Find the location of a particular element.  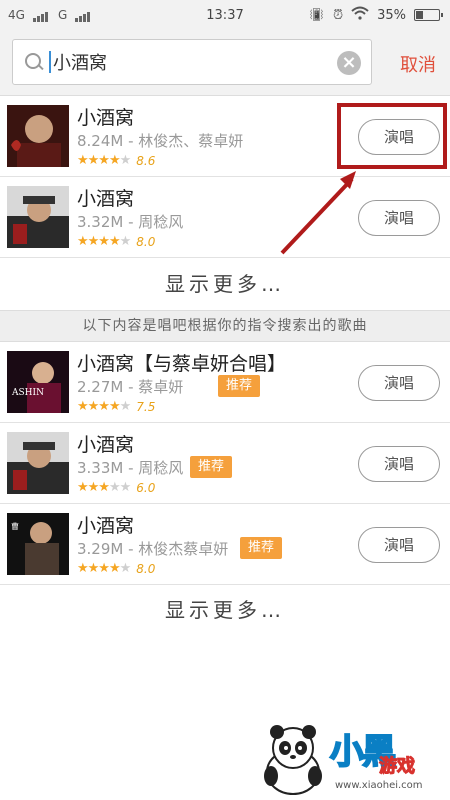

score: 6.0 is located at coordinates (146, 487).